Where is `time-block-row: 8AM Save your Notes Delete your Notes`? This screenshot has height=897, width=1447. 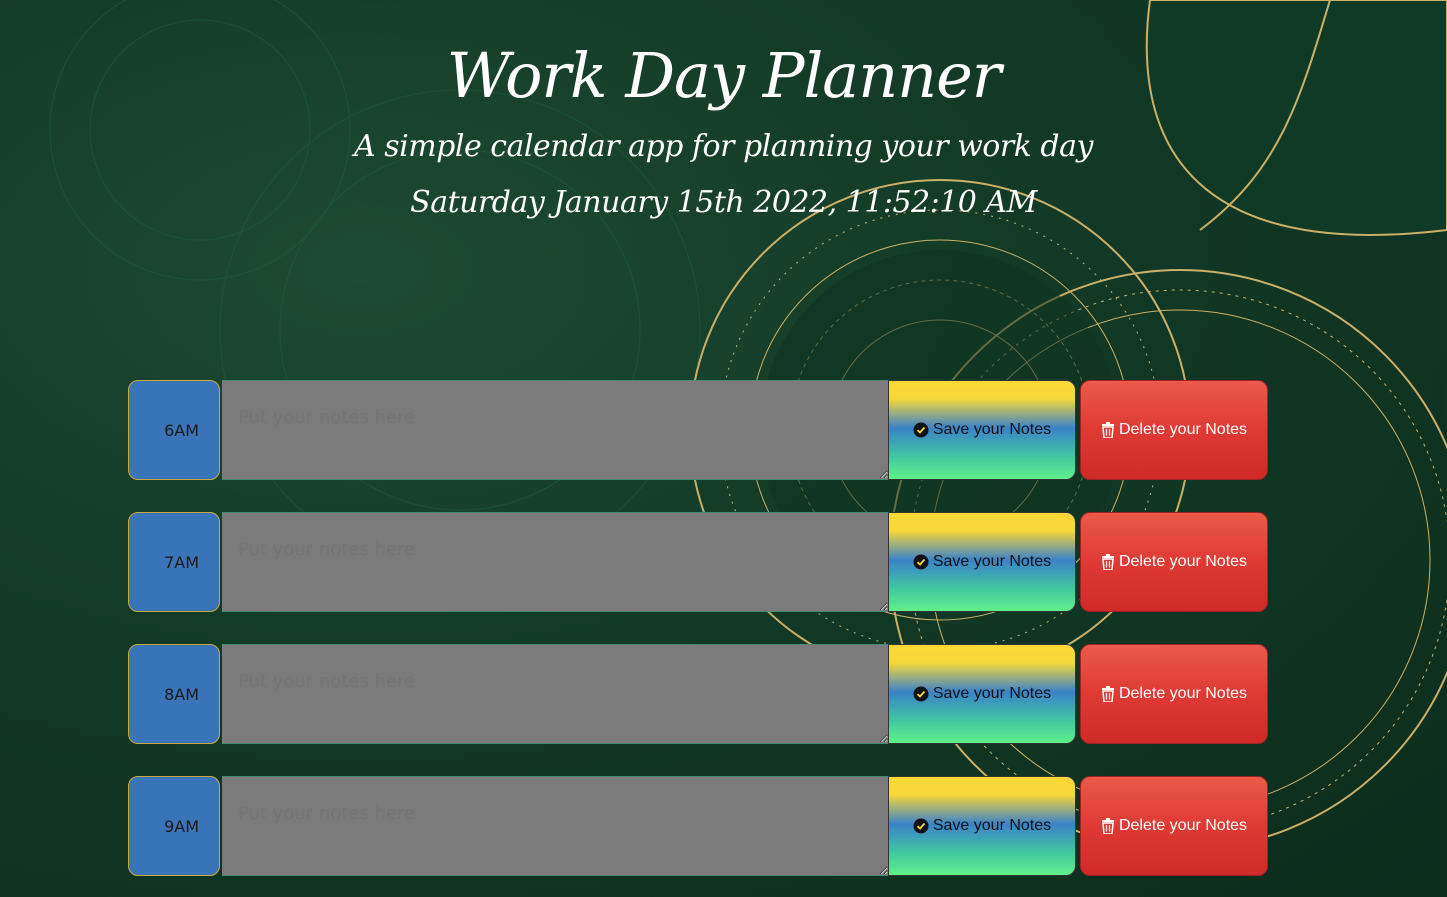
time-block-row: 8AM Save your Notes Delete your Notes is located at coordinates (698, 694).